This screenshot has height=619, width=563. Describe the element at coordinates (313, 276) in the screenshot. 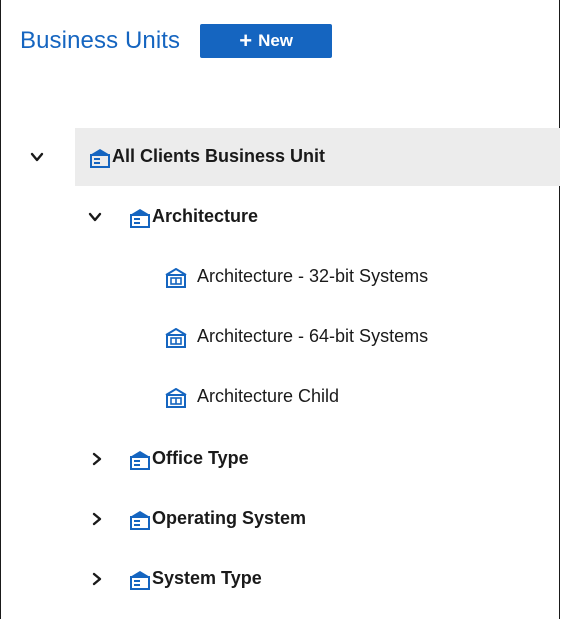

I see `tree-node-label: Architecture - 32-bit Systems` at that location.